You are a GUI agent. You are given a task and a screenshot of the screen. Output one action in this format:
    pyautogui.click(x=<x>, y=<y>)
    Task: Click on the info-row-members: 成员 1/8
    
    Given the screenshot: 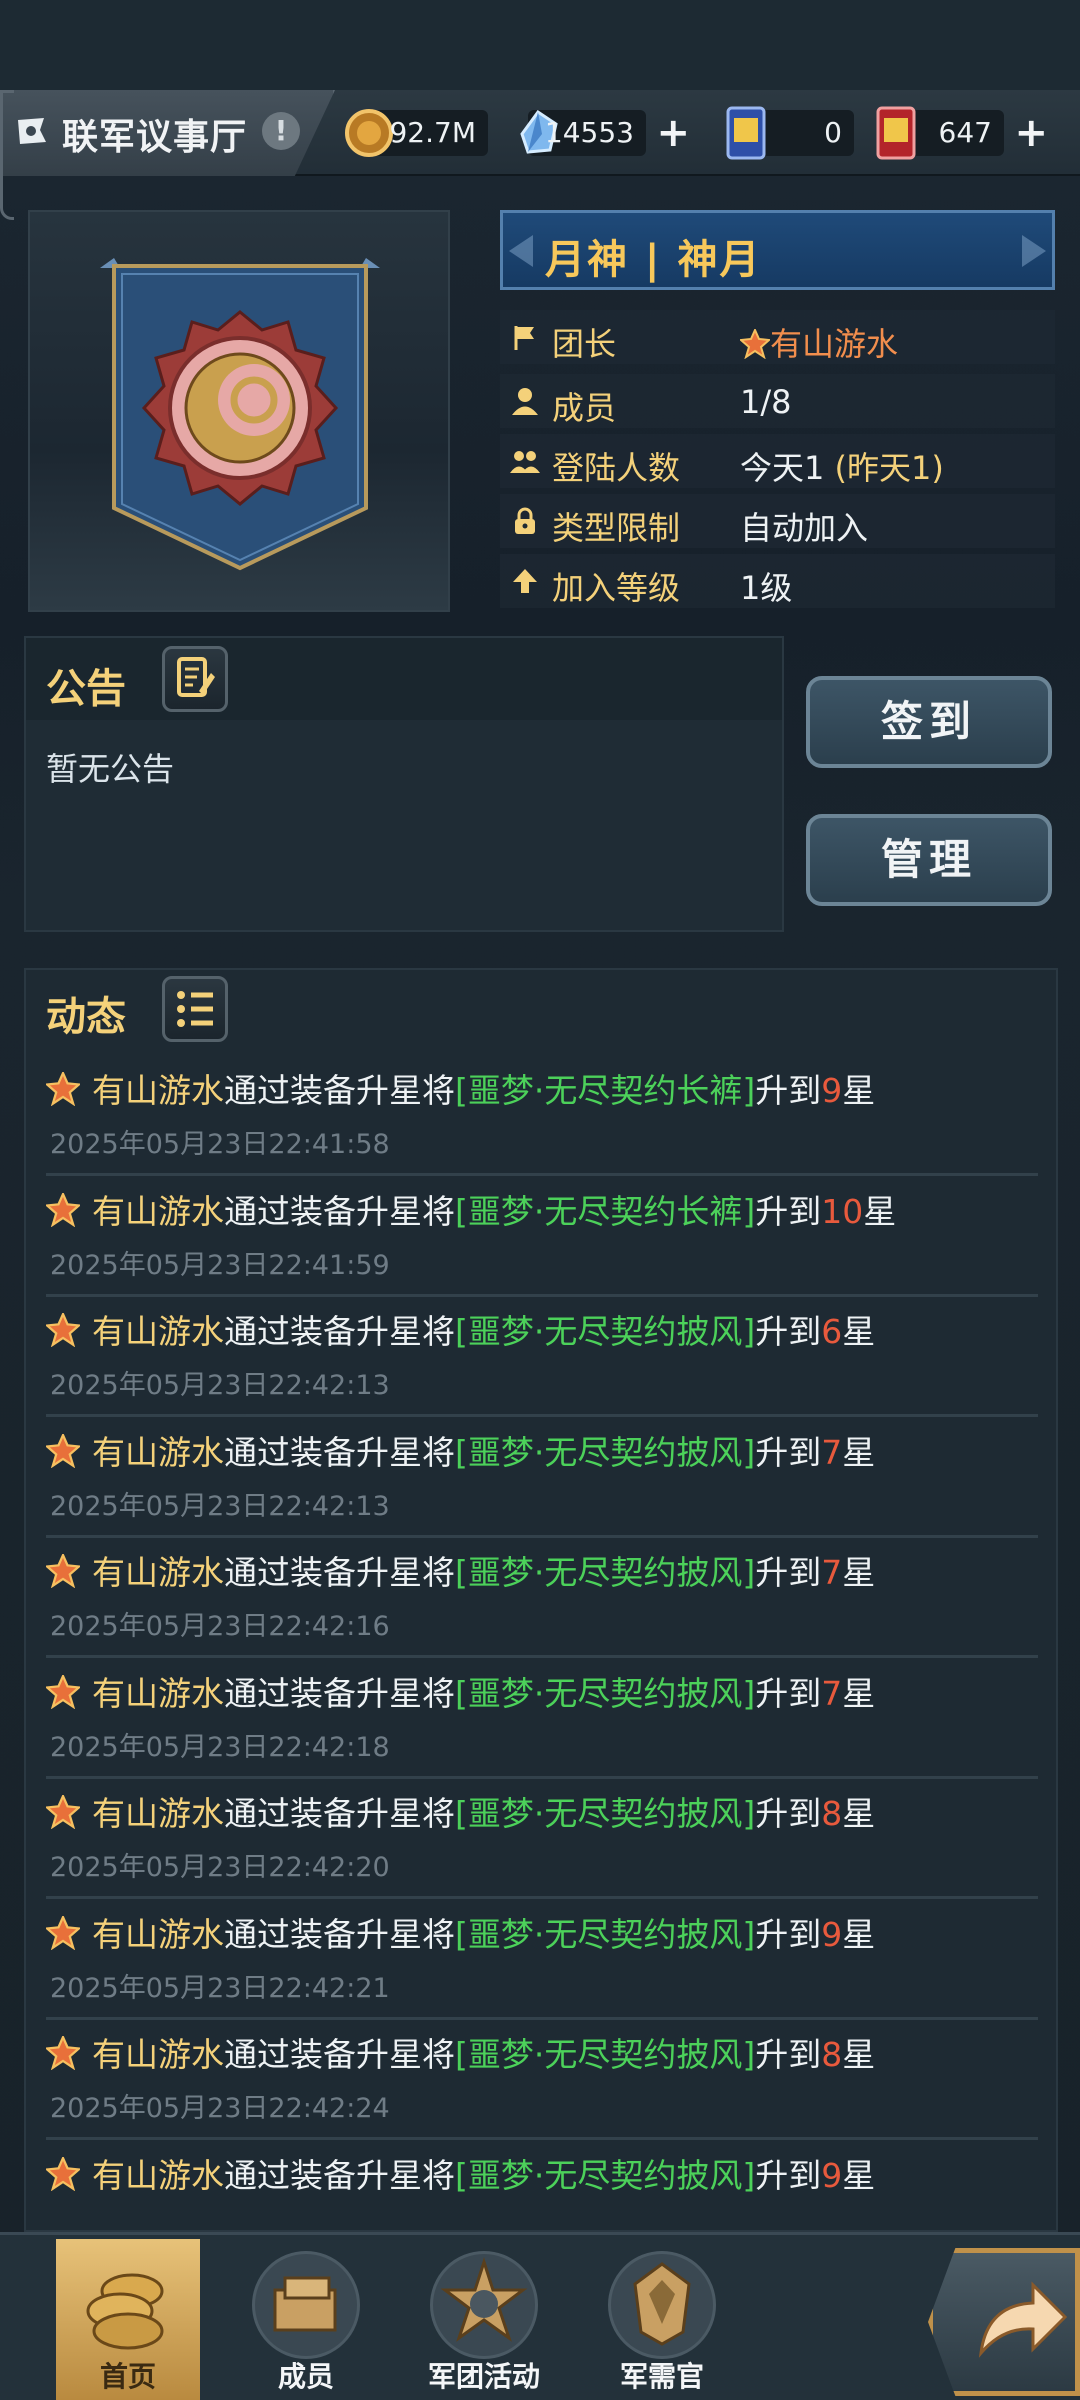 What is the action you would take?
    pyautogui.click(x=777, y=401)
    